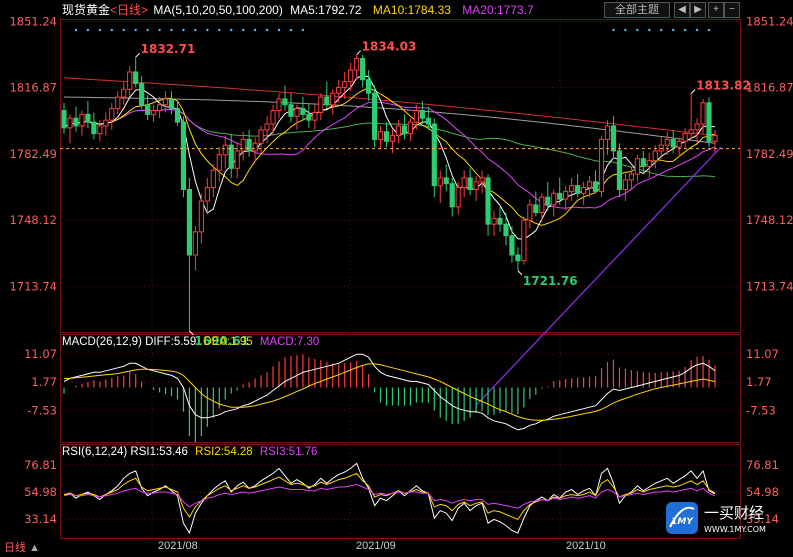 The height and width of the screenshot is (557, 793). I want to click on rsi1-value: RSI1:53.46, so click(159, 452).